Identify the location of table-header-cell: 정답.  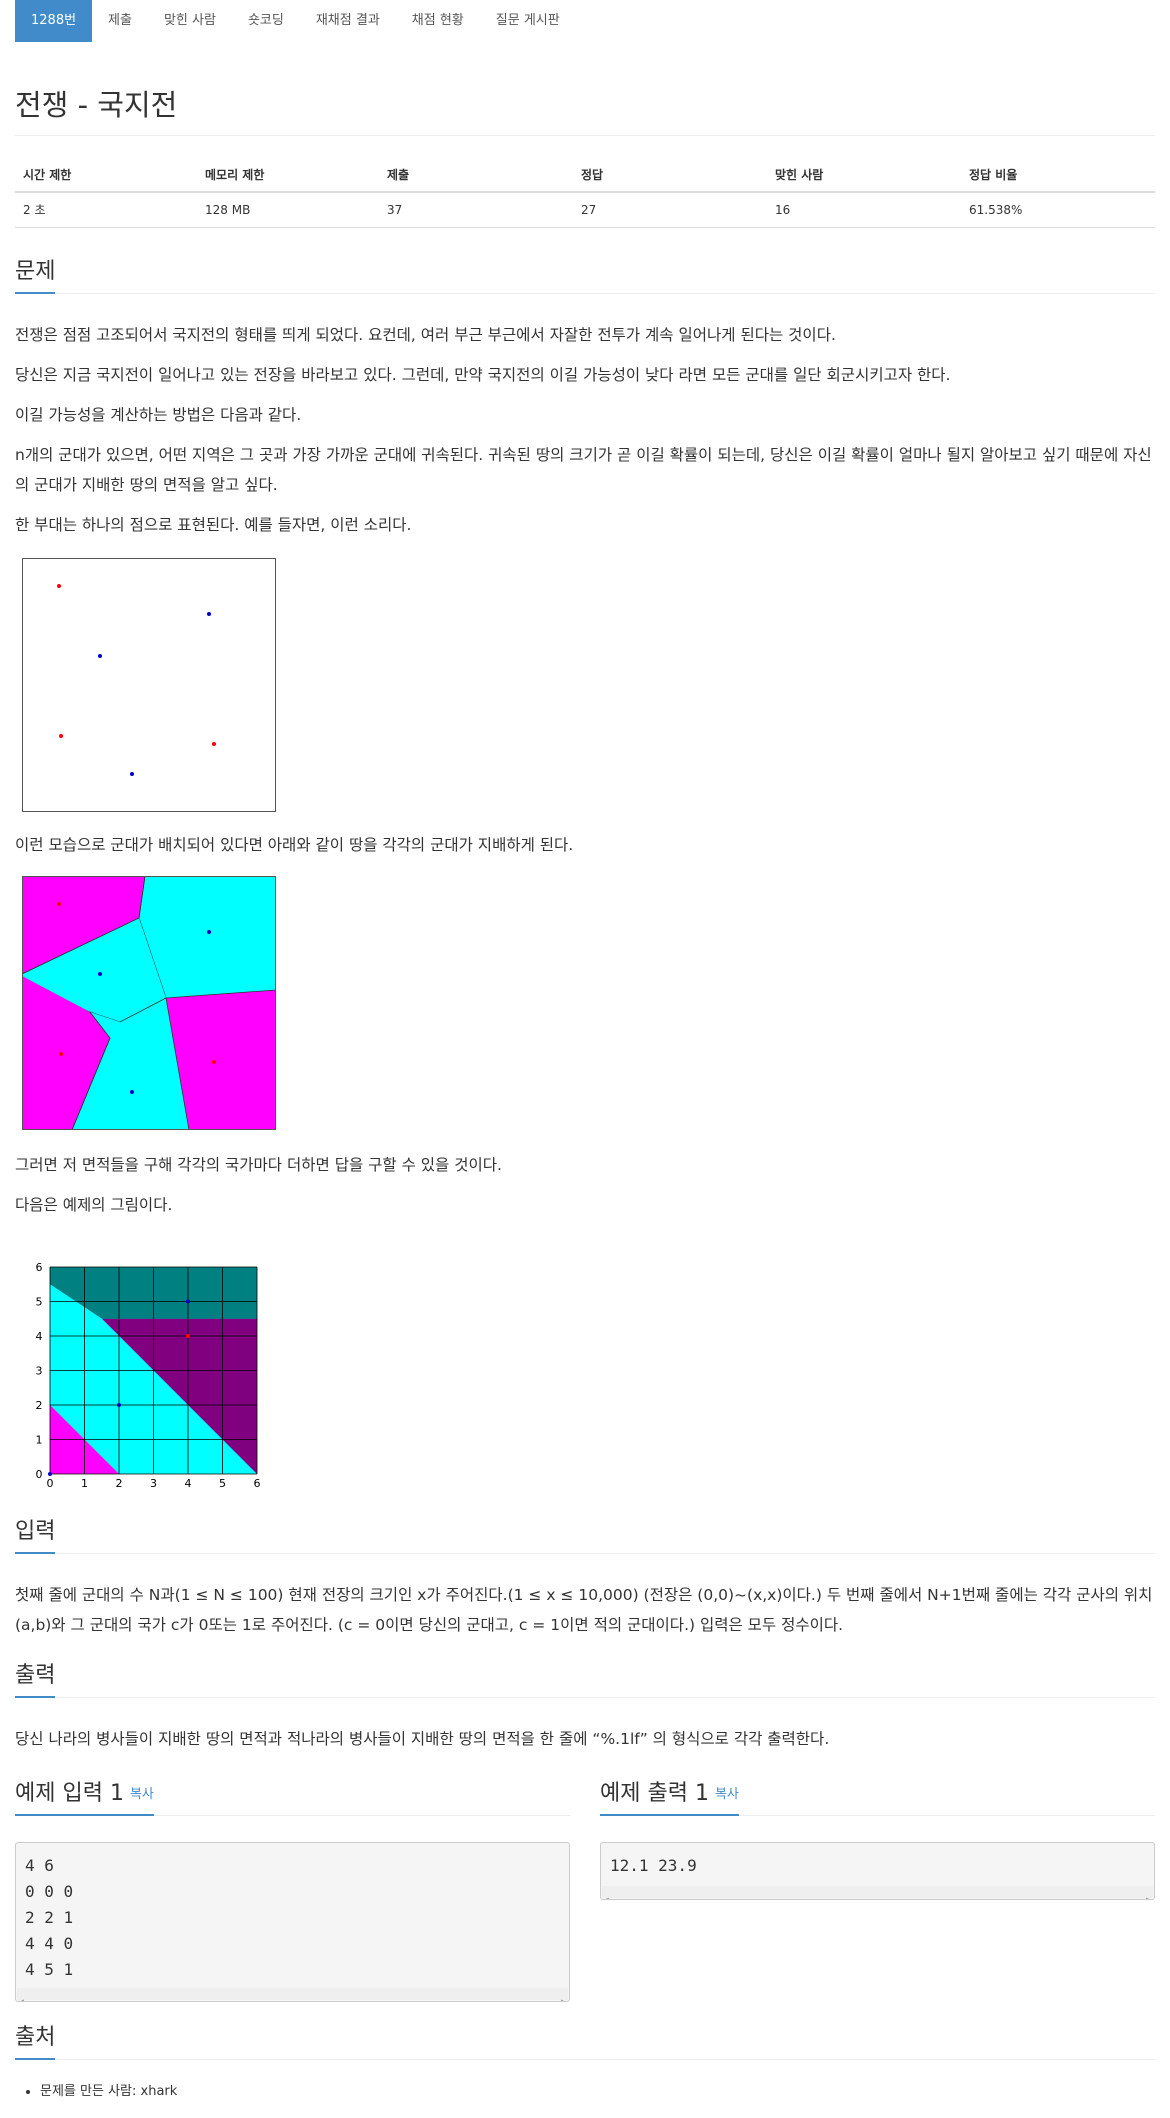
(670, 175).